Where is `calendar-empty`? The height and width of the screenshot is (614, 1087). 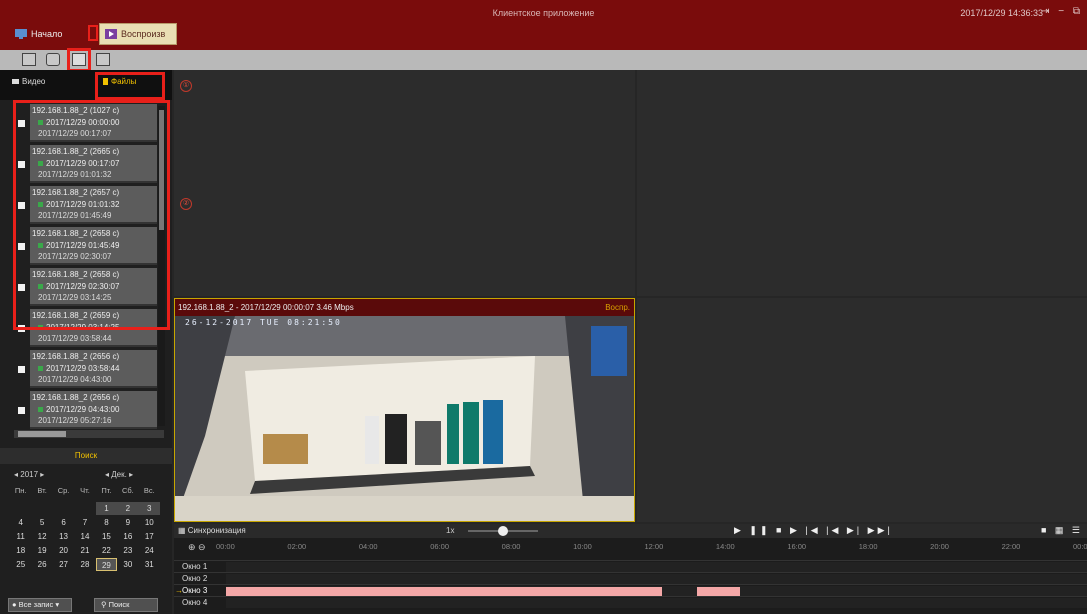 calendar-empty is located at coordinates (41, 508).